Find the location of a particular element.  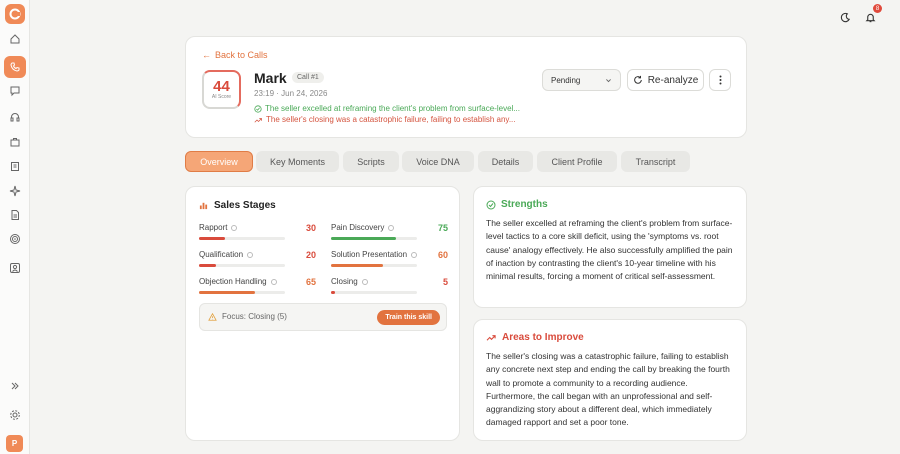

notification-count-badge: 8 is located at coordinates (877, 8).